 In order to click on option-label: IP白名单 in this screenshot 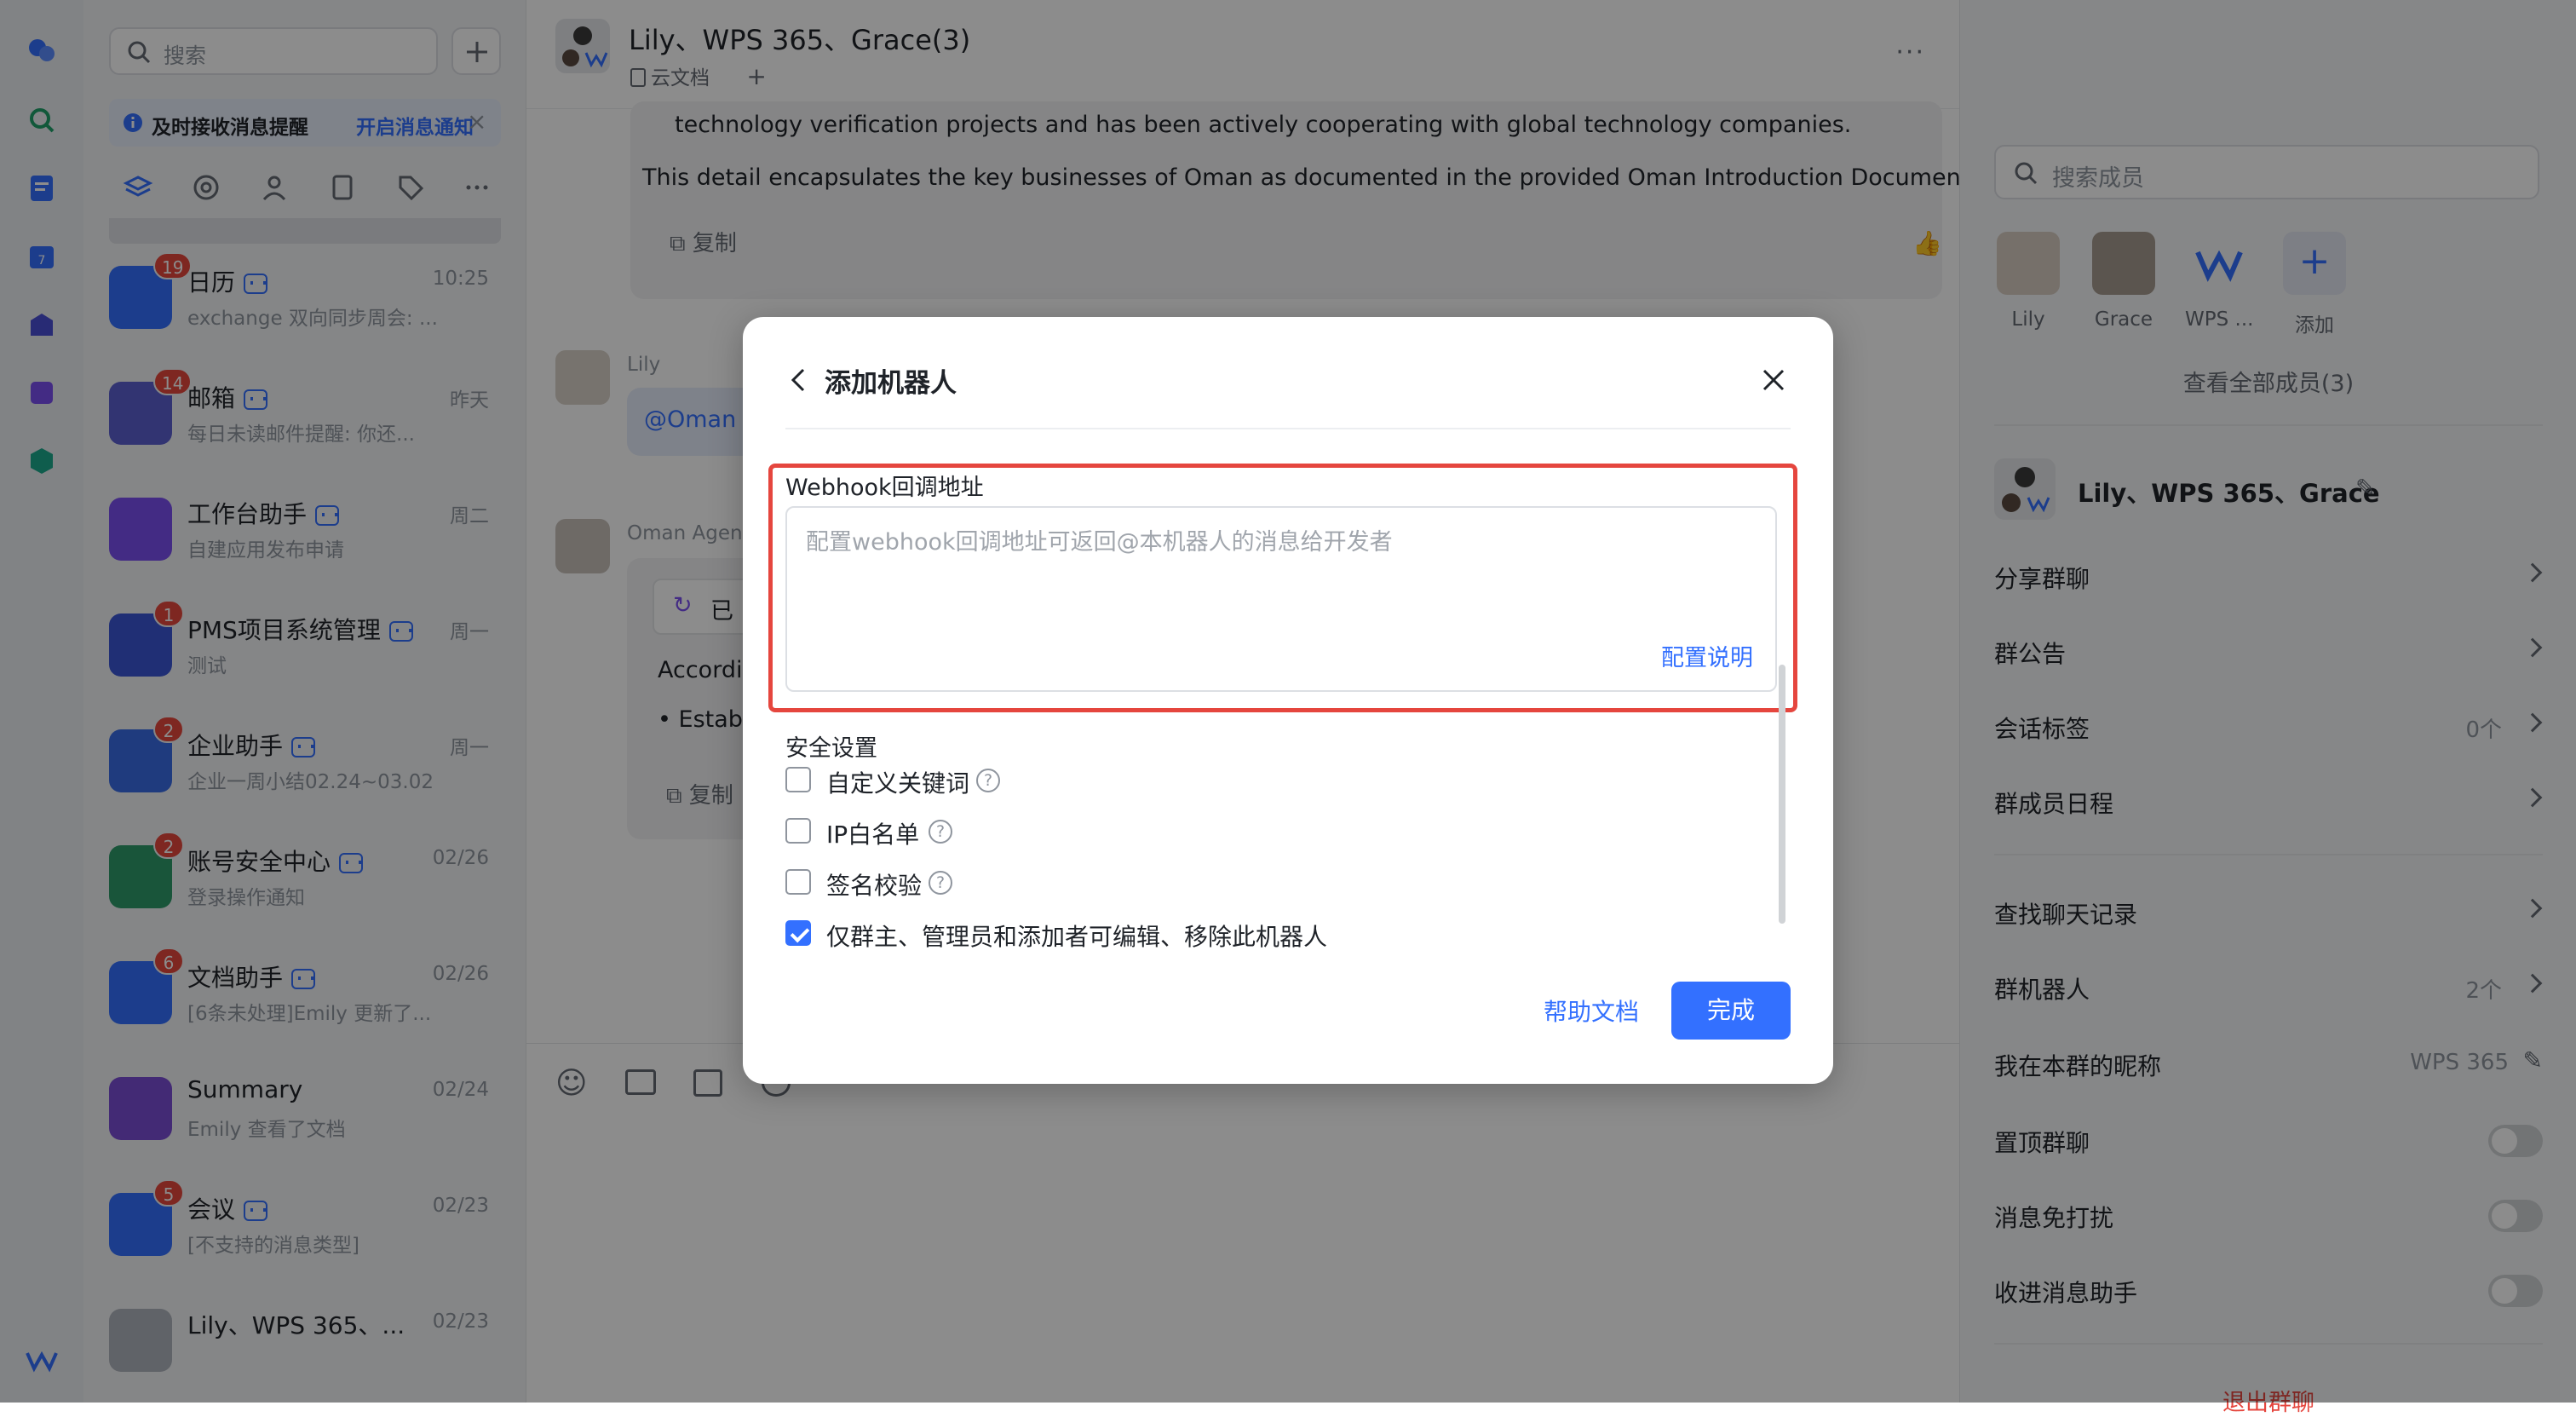, I will do `click(873, 835)`.